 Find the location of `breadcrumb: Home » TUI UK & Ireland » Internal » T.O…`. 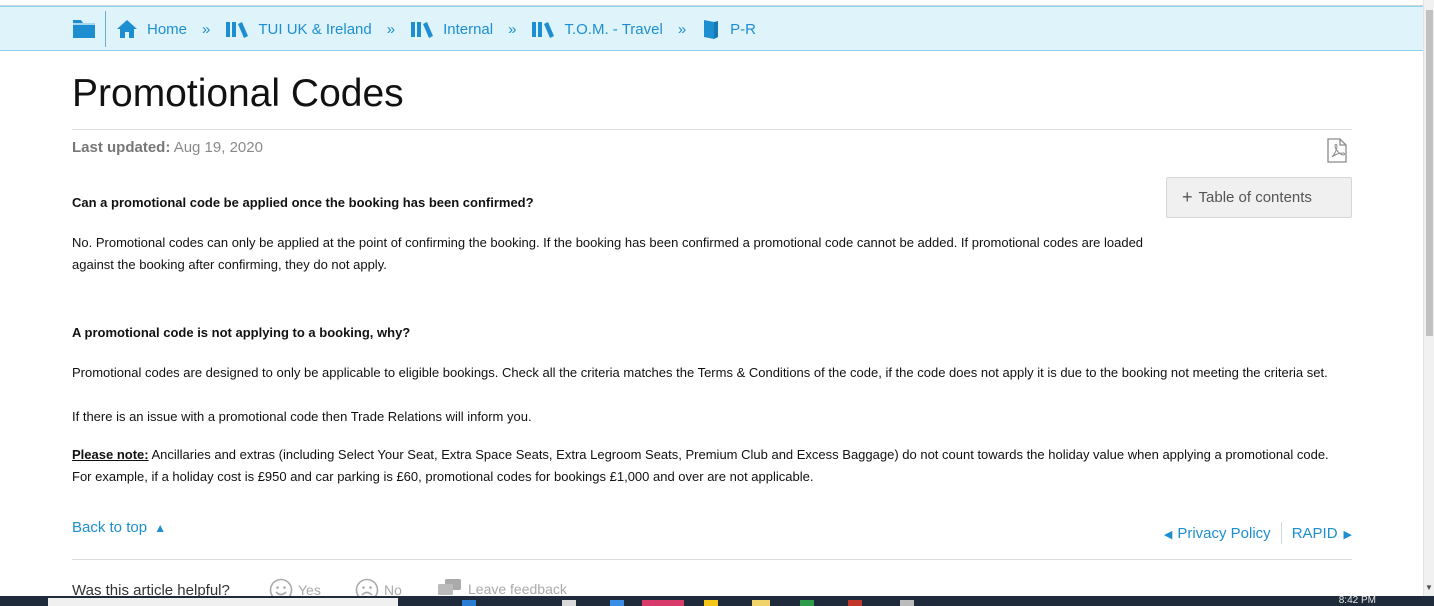

breadcrumb: Home » TUI UK & Ireland » Internal » T.O… is located at coordinates (711, 28).